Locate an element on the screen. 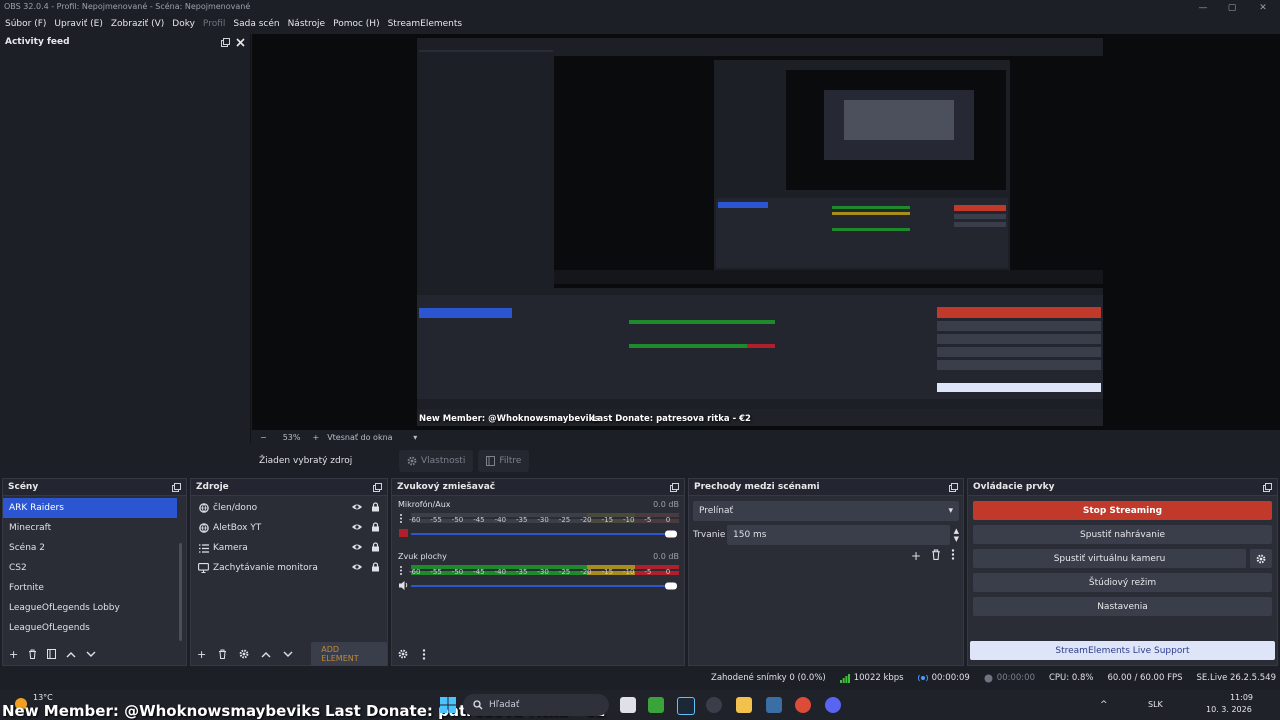 The image size is (1280, 720). scenes-scrollbar is located at coordinates (180, 592).